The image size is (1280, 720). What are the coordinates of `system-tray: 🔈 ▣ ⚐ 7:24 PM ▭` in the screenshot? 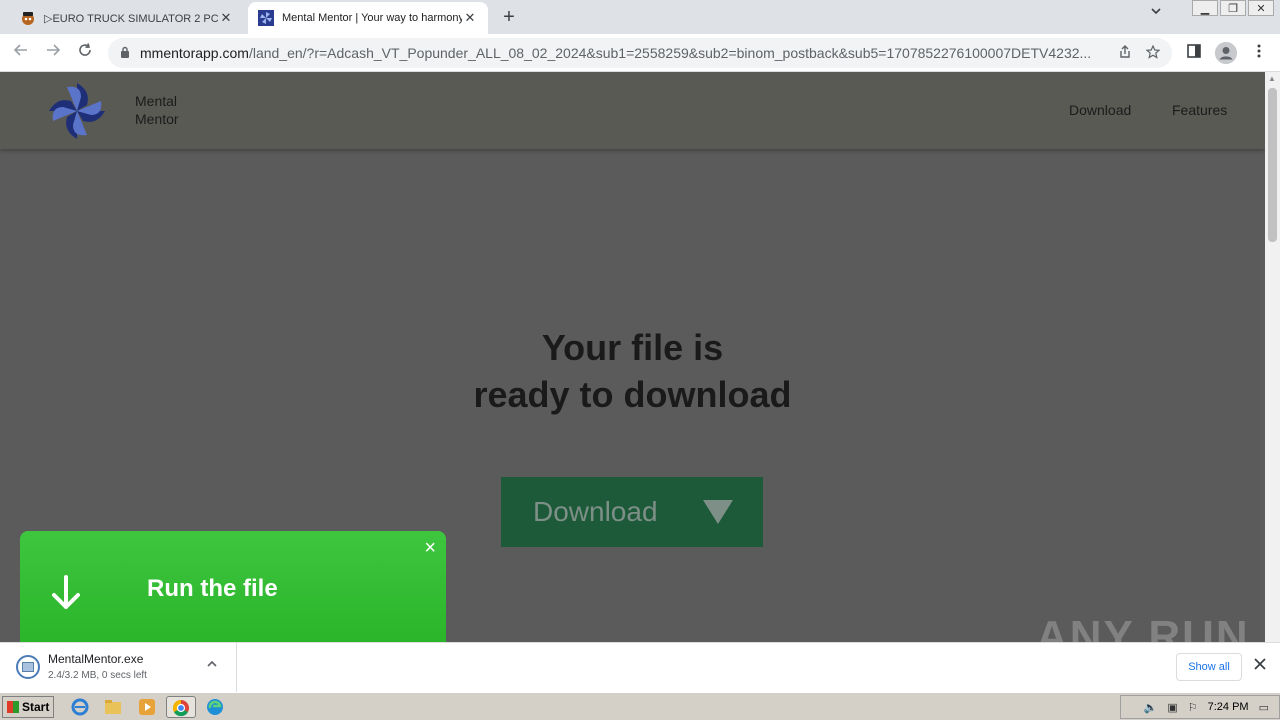 It's located at (1200, 707).